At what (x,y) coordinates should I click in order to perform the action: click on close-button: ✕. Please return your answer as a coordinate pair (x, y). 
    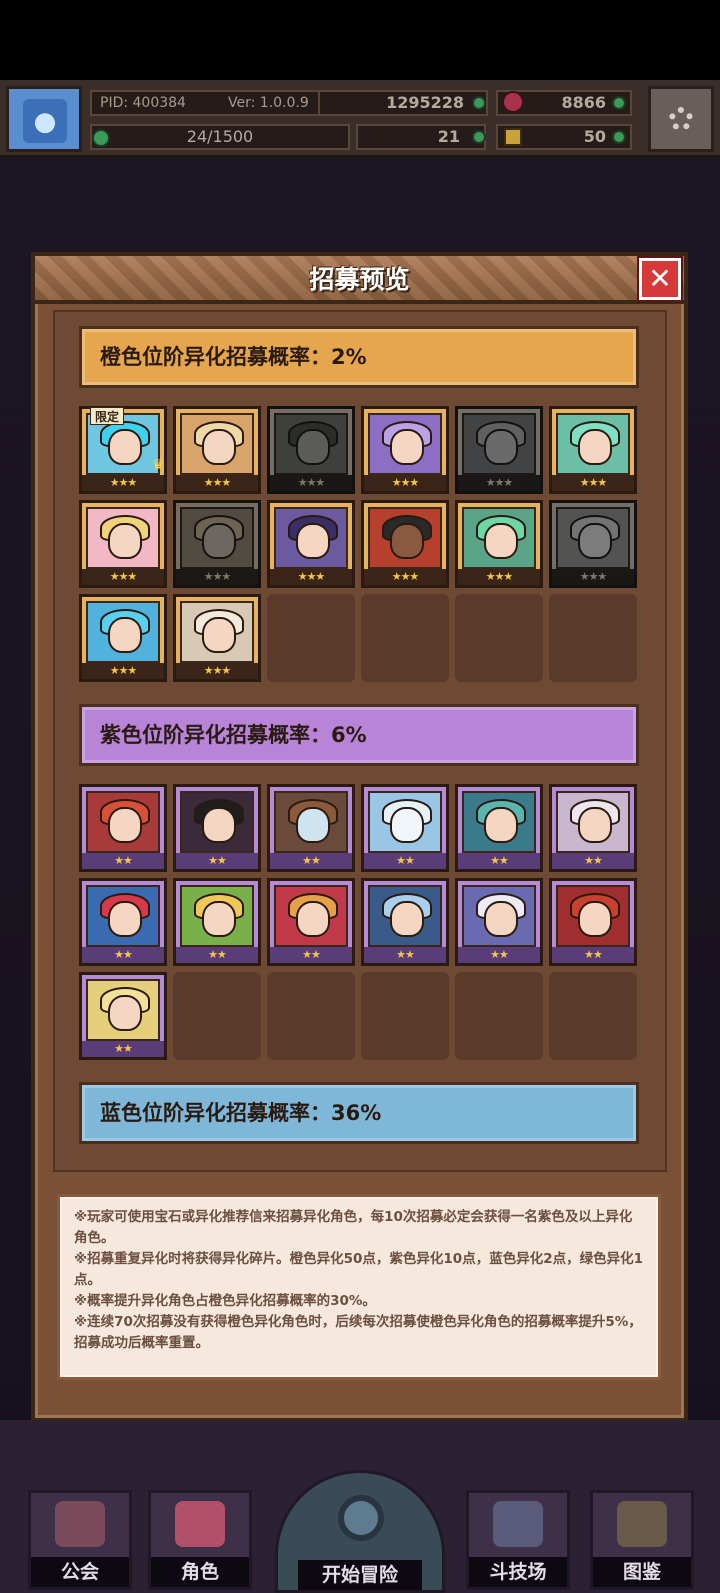
    Looking at the image, I should click on (660, 279).